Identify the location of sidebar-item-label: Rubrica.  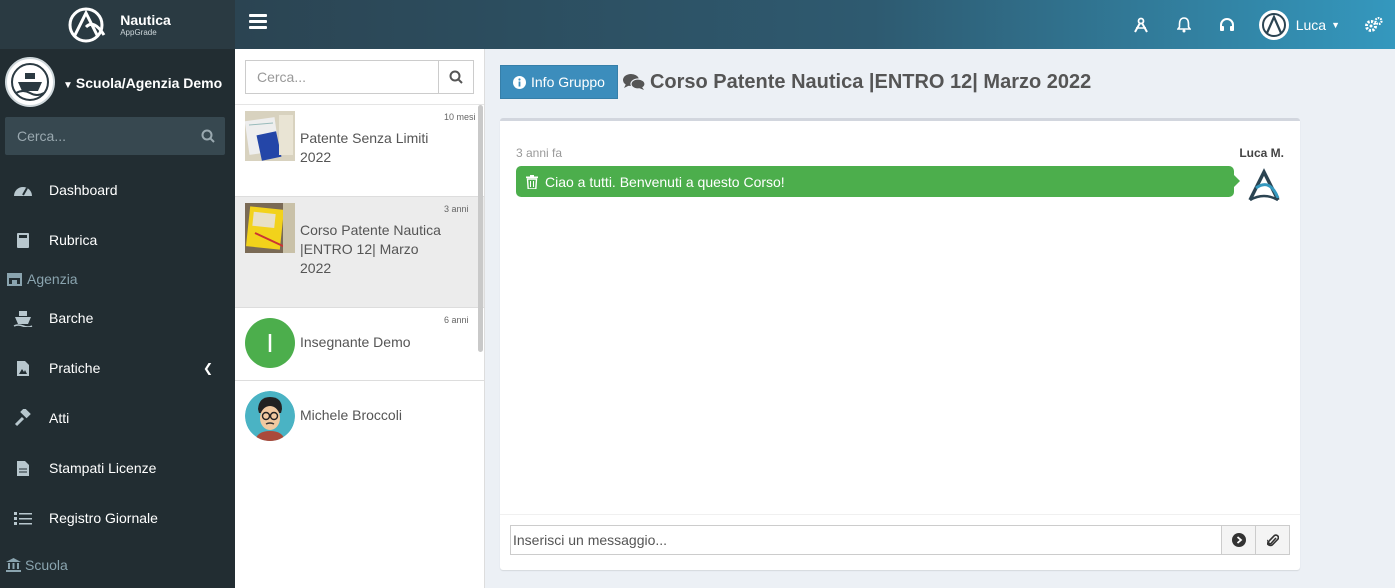
(73, 240).